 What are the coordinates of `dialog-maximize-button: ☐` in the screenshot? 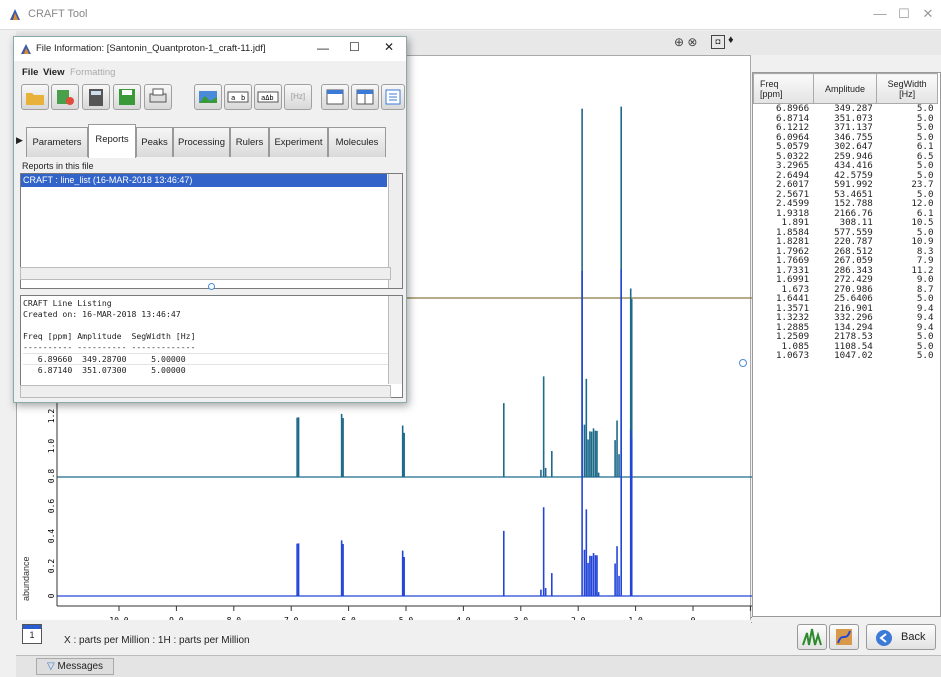 It's located at (354, 47).